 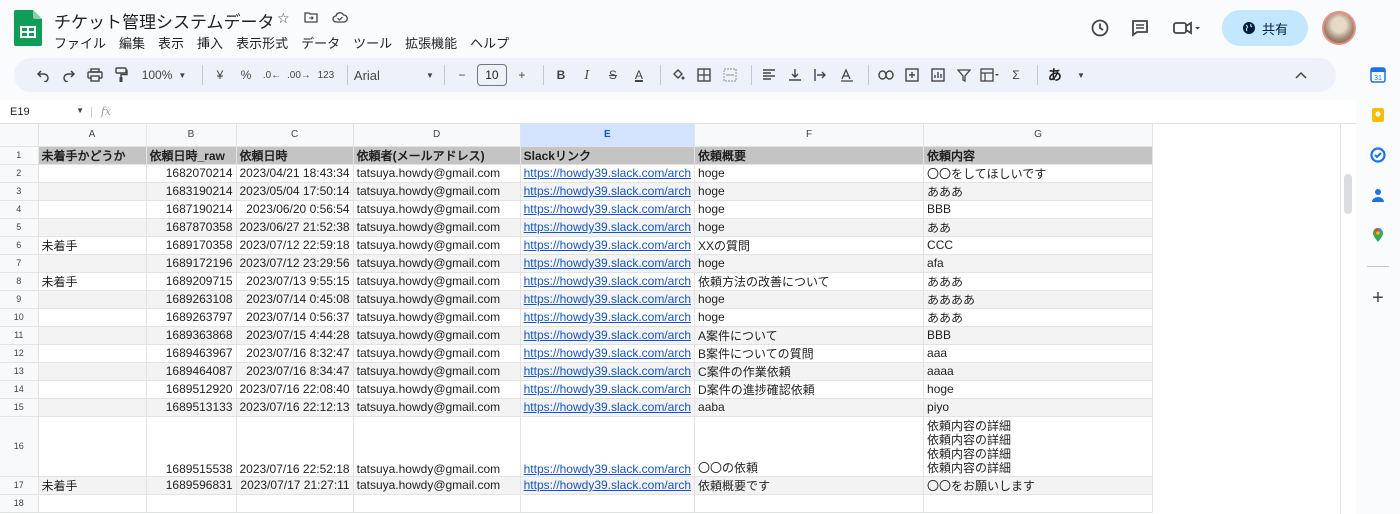 What do you see at coordinates (295, 299) in the screenshot?
I see `cell-c: 2023/07/14 0:45:08` at bounding box center [295, 299].